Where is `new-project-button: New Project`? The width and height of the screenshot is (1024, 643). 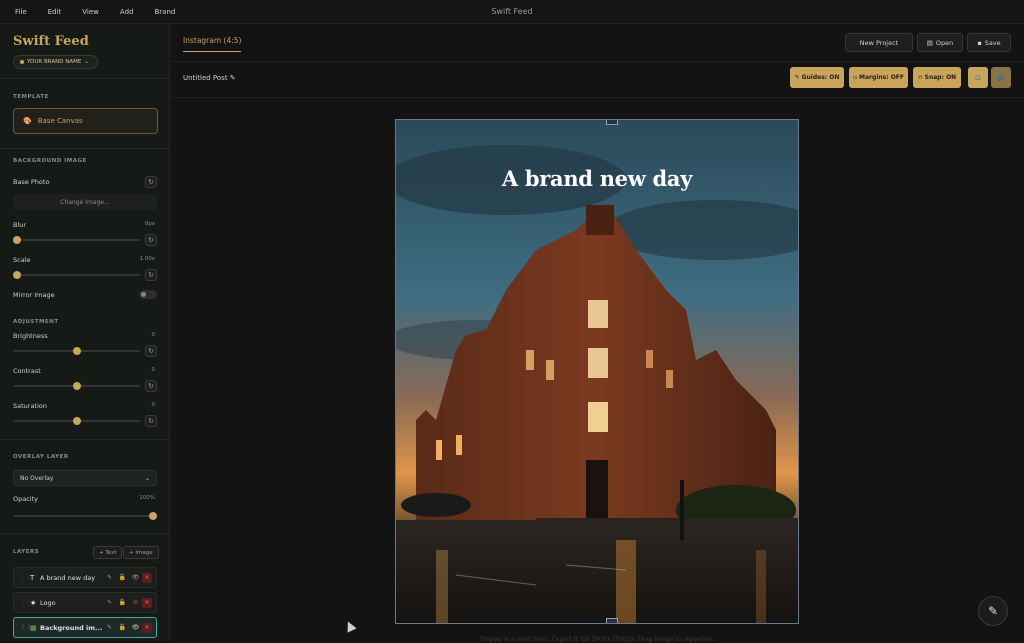
new-project-button: New Project is located at coordinates (879, 42).